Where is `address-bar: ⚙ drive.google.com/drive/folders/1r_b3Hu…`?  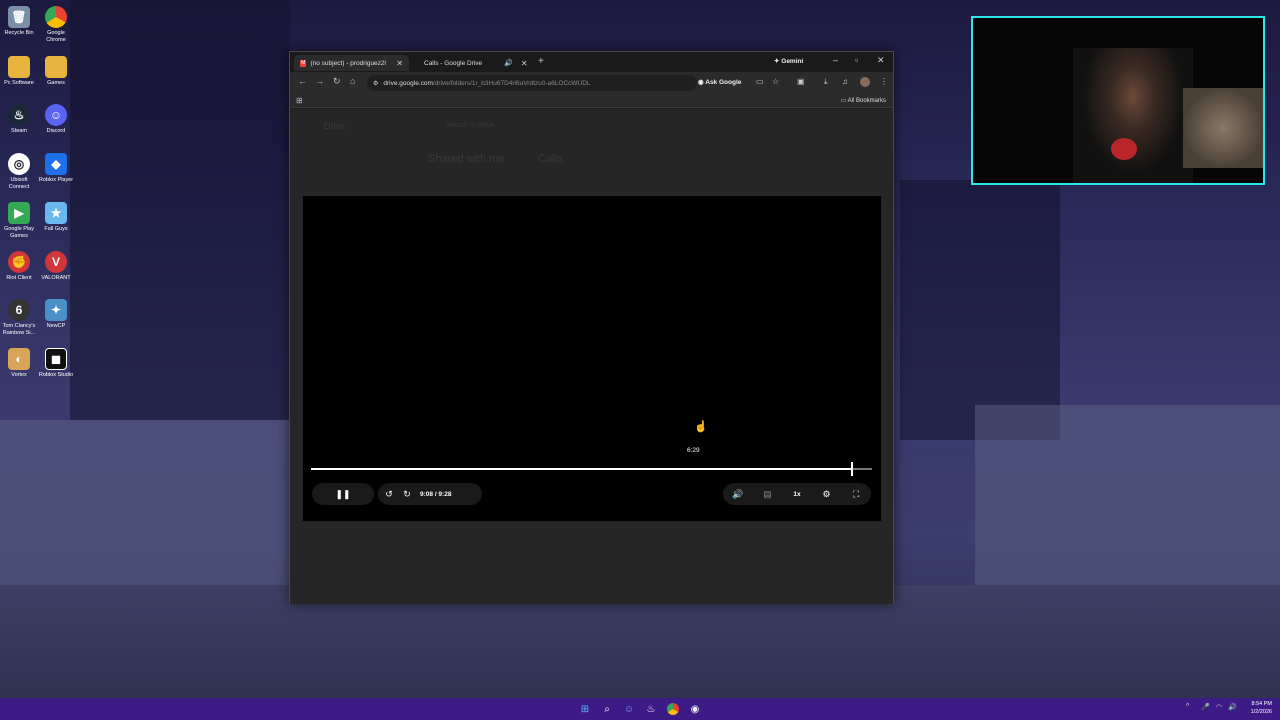 address-bar: ⚙ drive.google.com/drive/folders/1r_b3Hu… is located at coordinates (532, 83).